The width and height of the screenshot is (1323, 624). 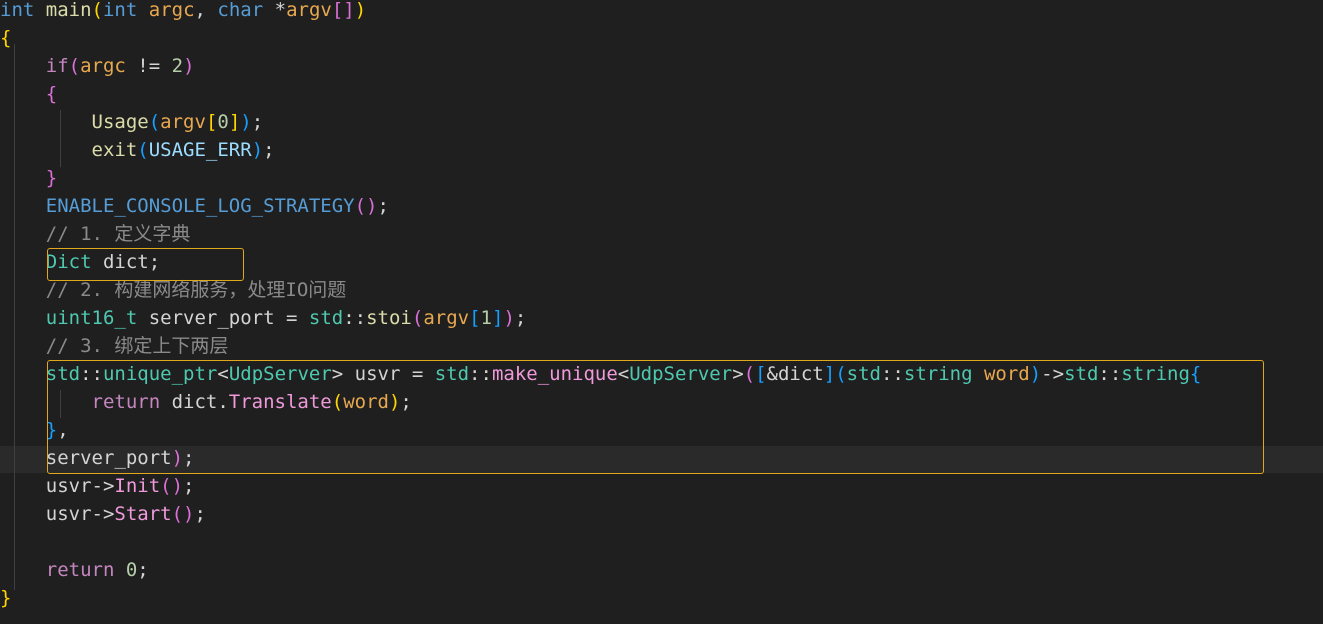 What do you see at coordinates (661, 346) in the screenshot?
I see `code-line: // 3. 绑定上下两层` at bounding box center [661, 346].